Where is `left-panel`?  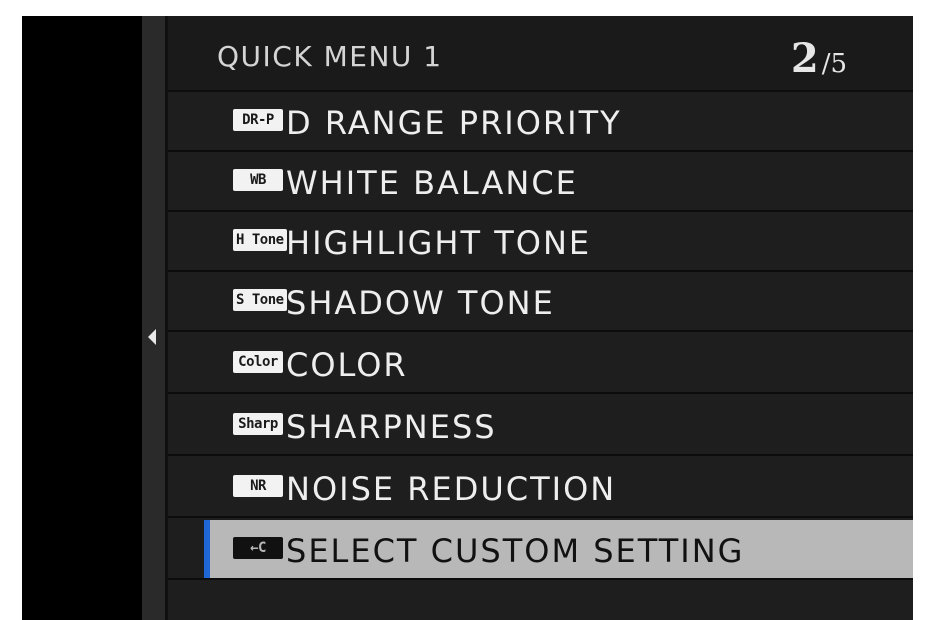 left-panel is located at coordinates (82, 318).